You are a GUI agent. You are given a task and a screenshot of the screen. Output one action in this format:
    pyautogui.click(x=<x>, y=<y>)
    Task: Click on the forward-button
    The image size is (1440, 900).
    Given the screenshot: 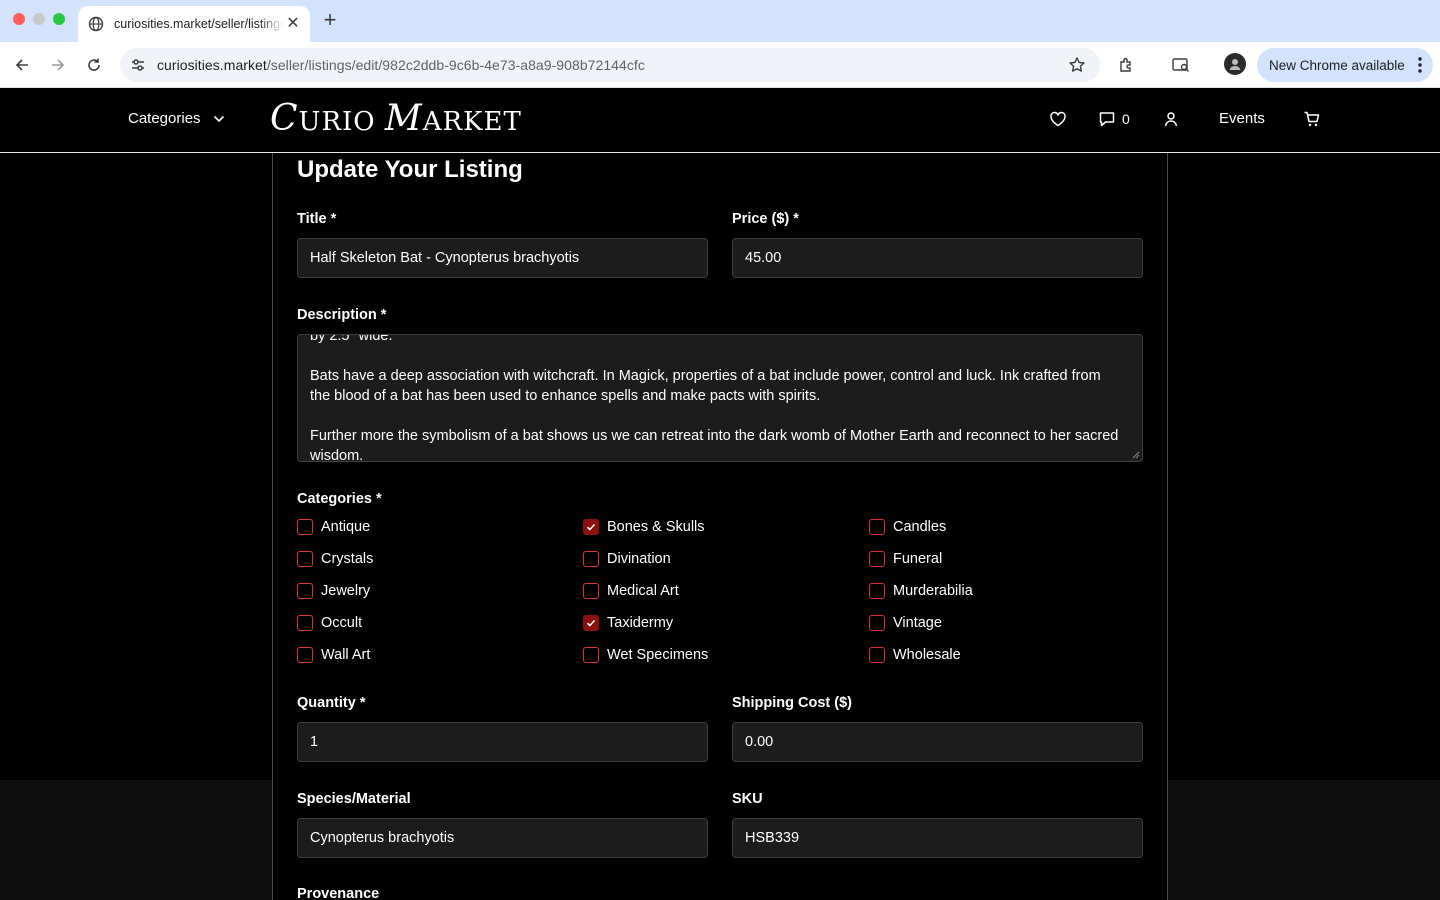 What is the action you would take?
    pyautogui.click(x=58, y=65)
    